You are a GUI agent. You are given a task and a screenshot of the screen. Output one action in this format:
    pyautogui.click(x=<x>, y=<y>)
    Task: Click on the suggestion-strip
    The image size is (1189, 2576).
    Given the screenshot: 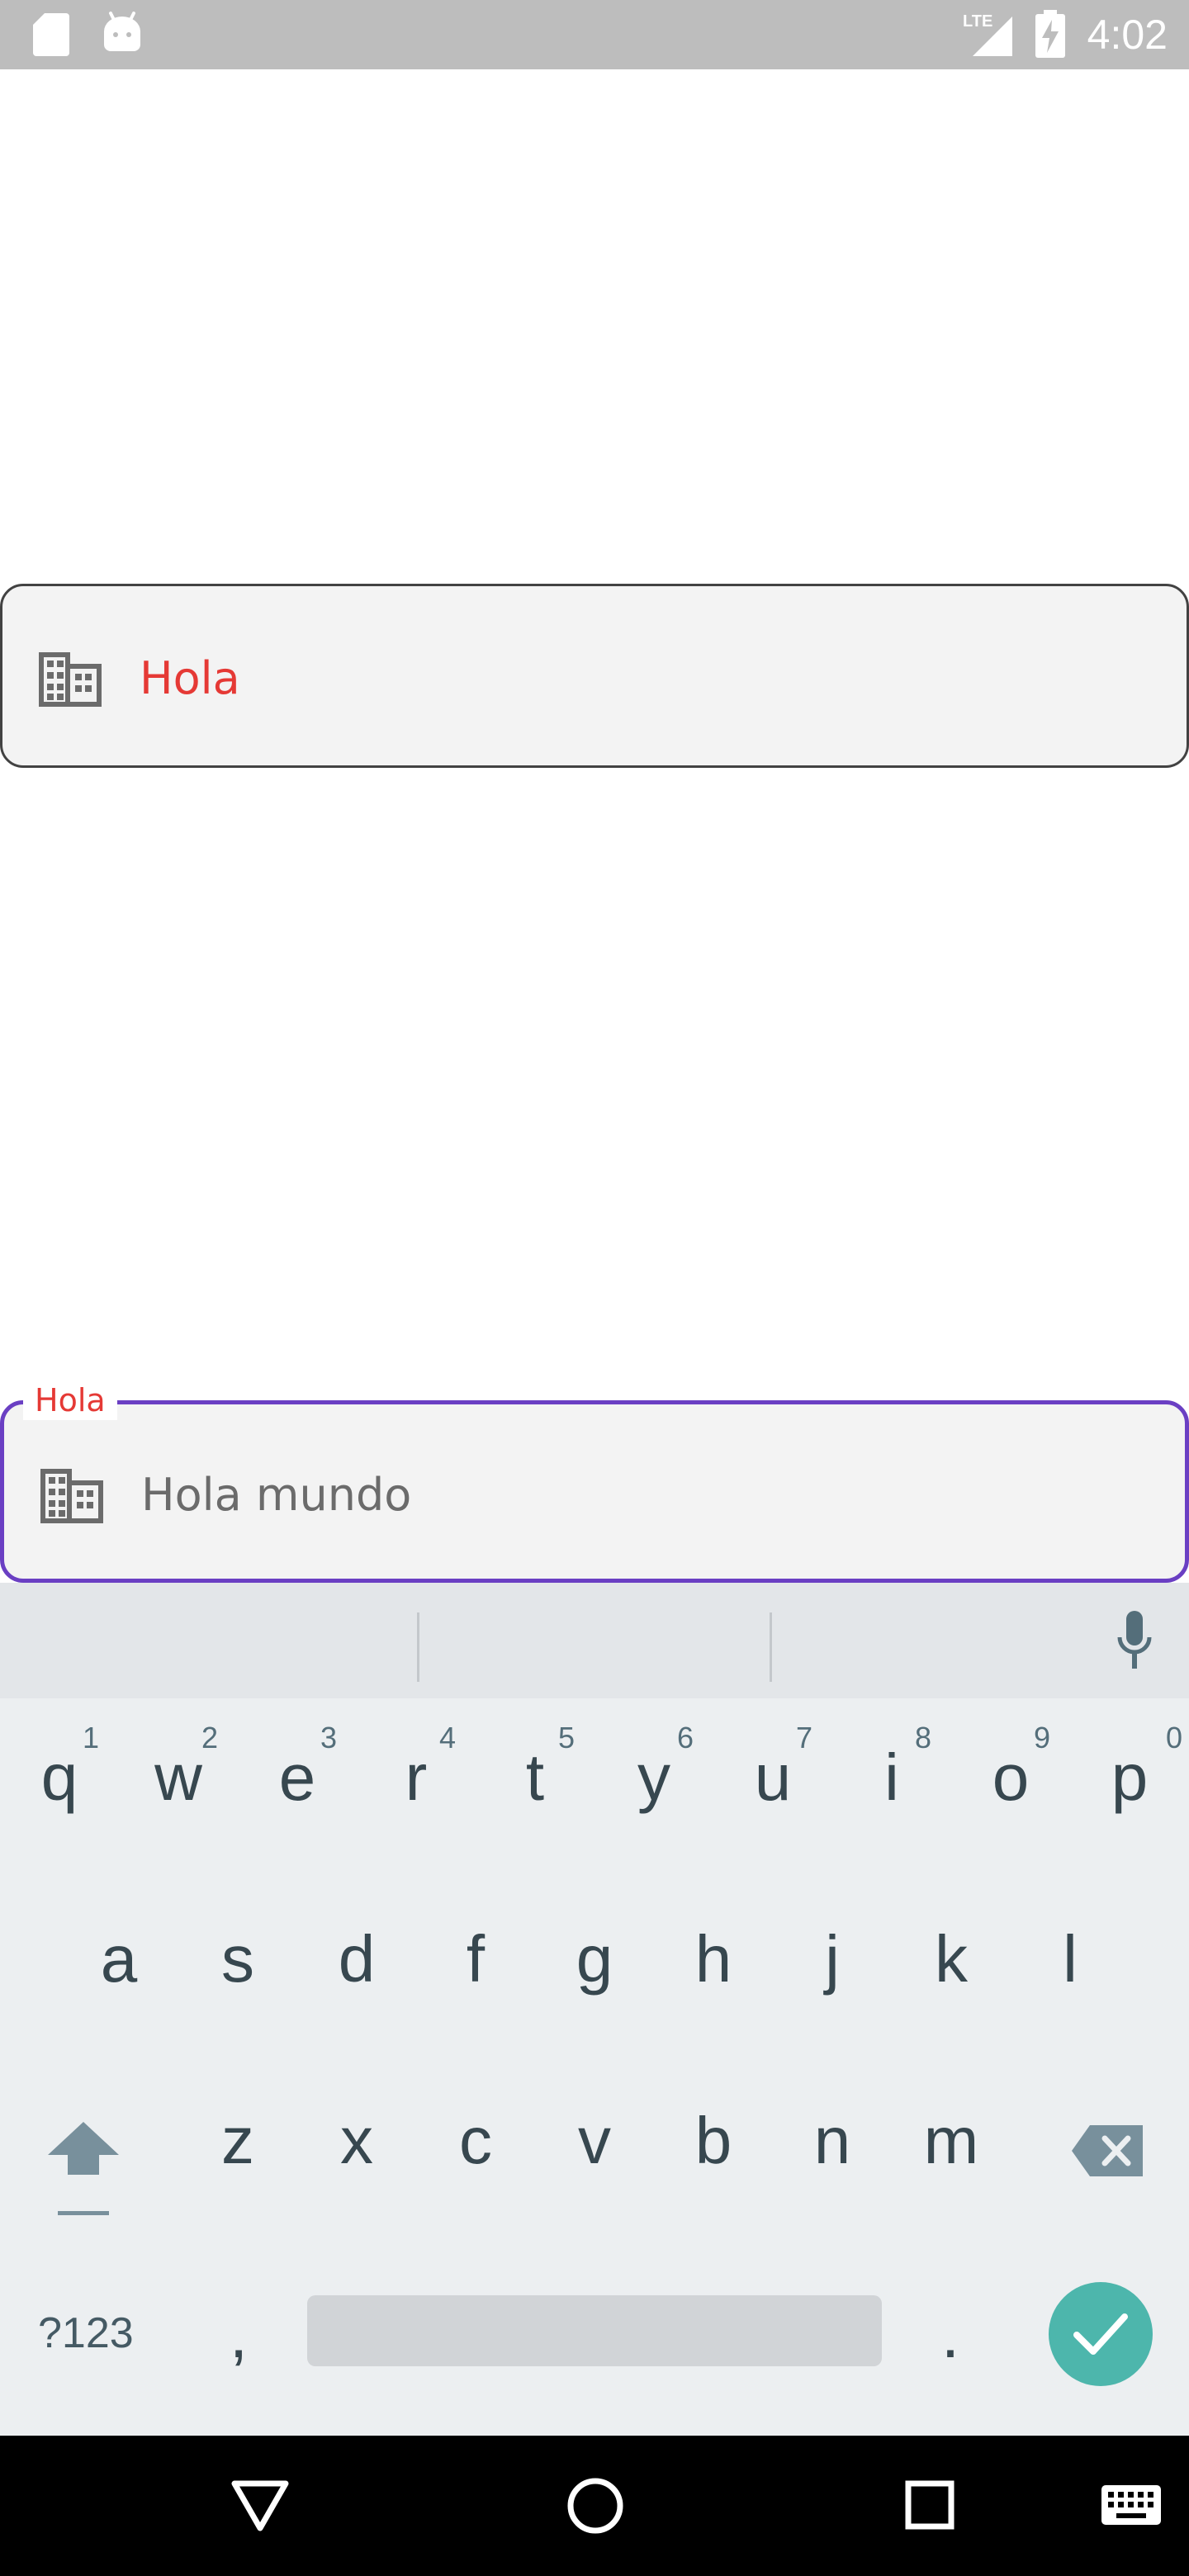 What is the action you would take?
    pyautogui.click(x=594, y=1640)
    